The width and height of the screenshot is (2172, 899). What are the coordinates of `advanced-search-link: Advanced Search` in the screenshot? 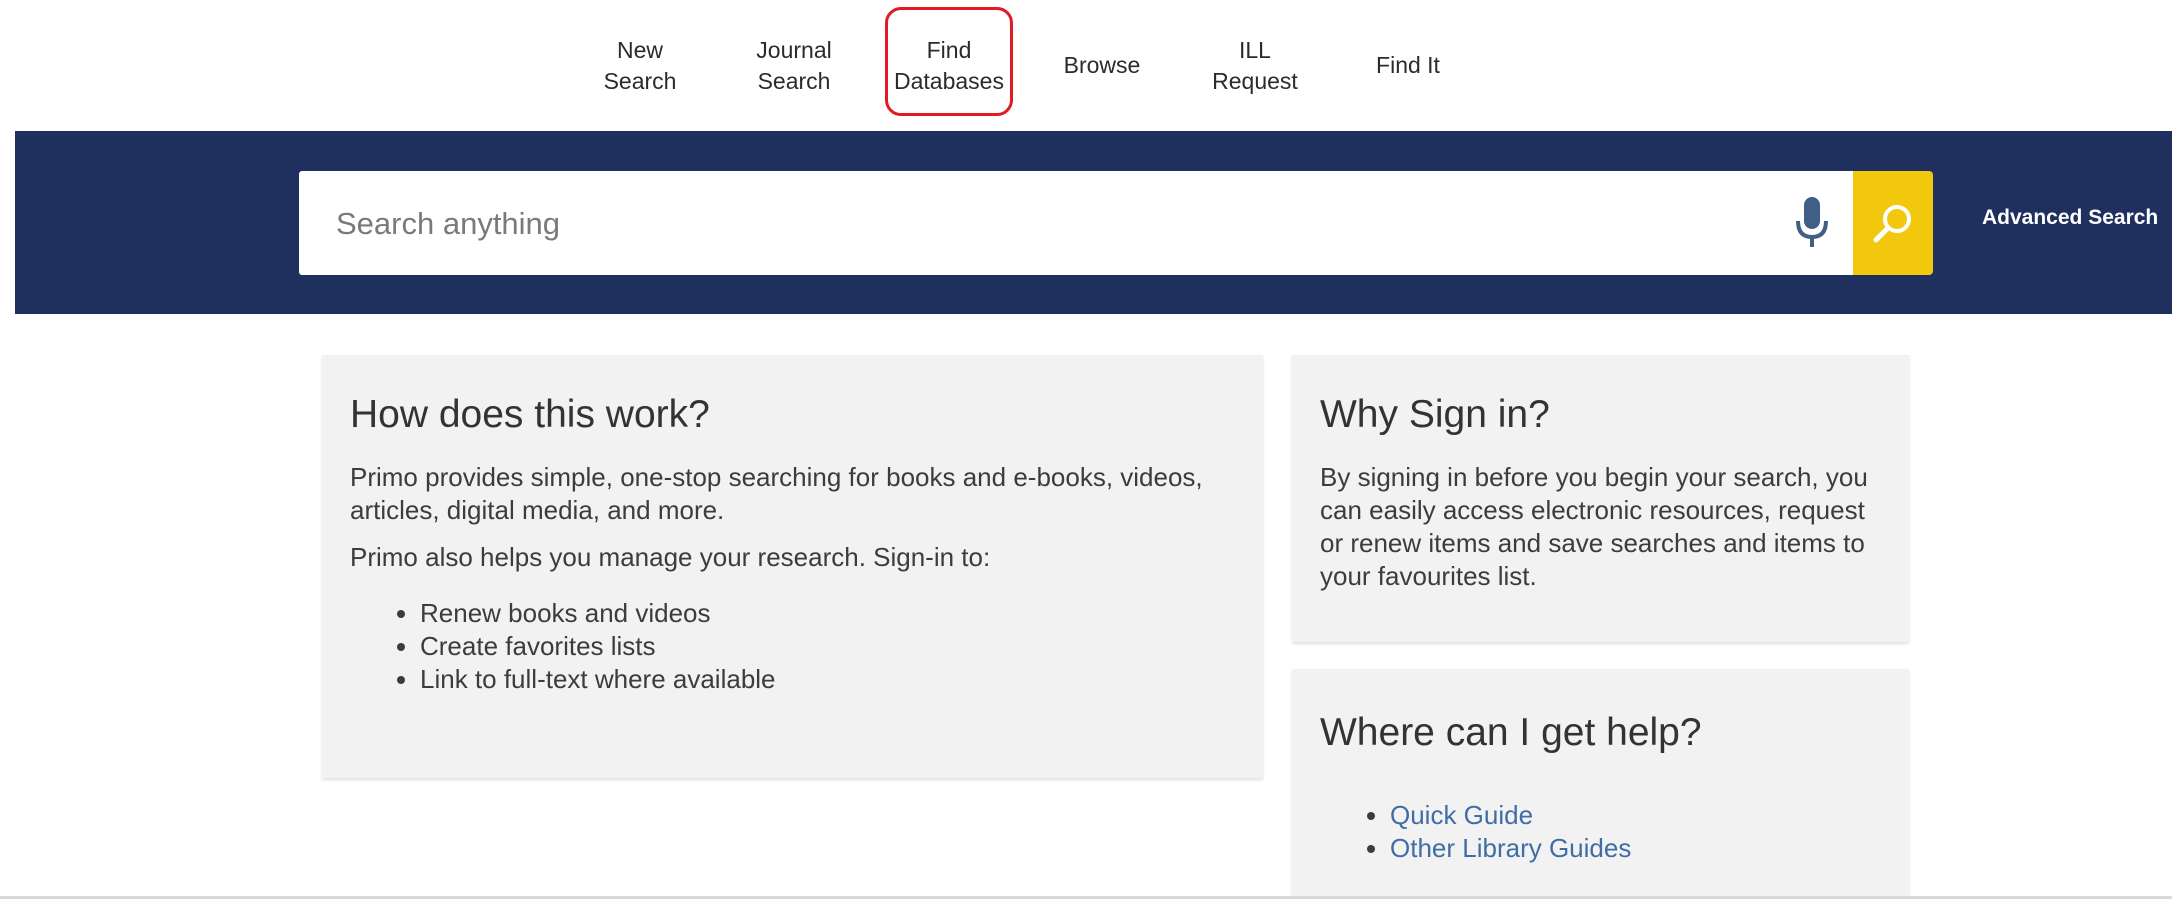 It's located at (2070, 218).